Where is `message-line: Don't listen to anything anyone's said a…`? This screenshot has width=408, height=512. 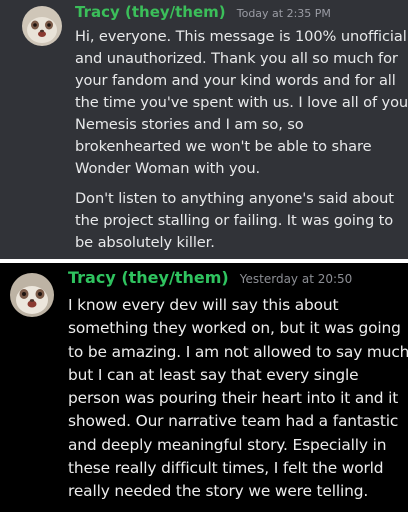 message-line: Don't listen to anything anyone's said a… is located at coordinates (234, 198).